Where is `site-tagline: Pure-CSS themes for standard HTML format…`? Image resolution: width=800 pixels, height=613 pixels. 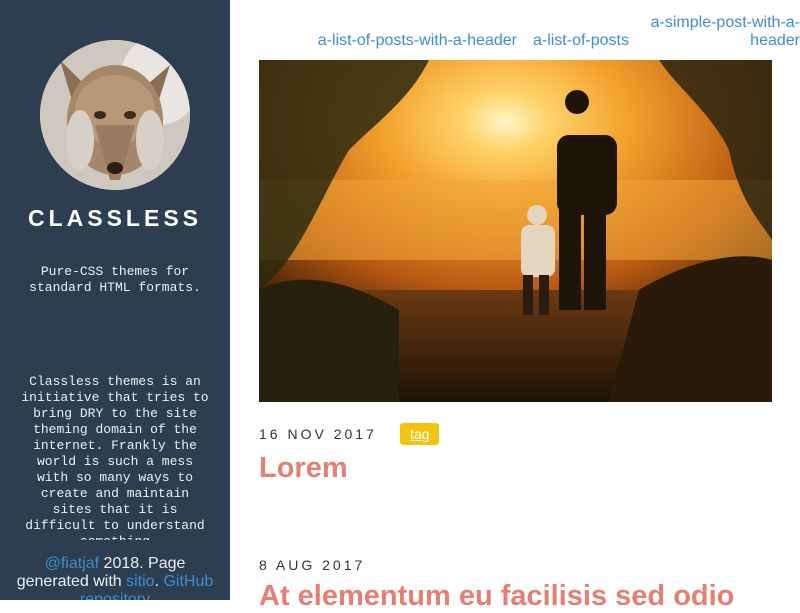
site-tagline: Pure-CSS themes for standard HTML format… is located at coordinates (115, 279).